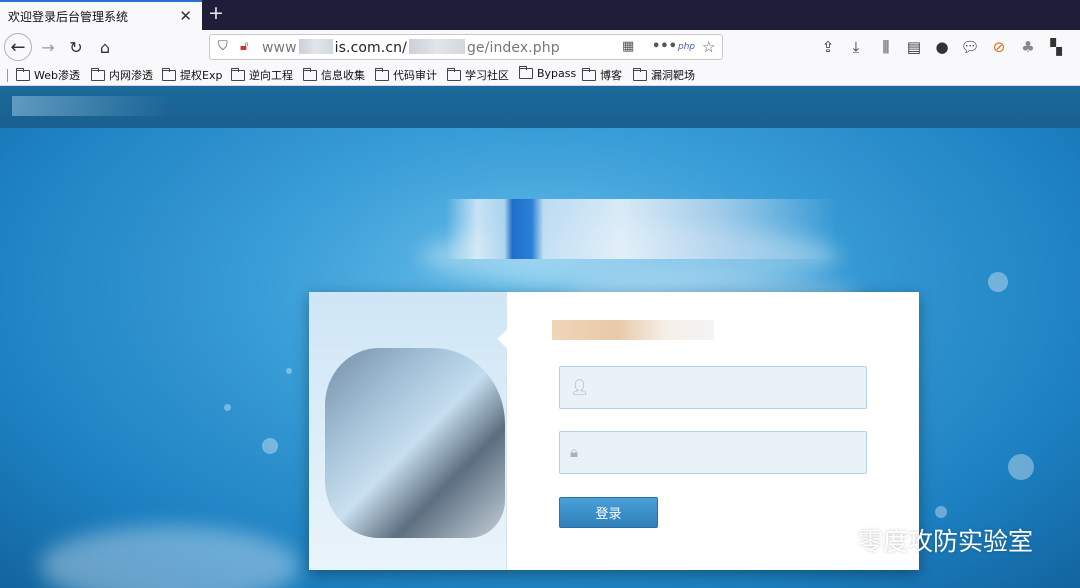 The height and width of the screenshot is (588, 1080). I want to click on tab-active: 欢迎登录后台管理系统 ✕, so click(101, 15).